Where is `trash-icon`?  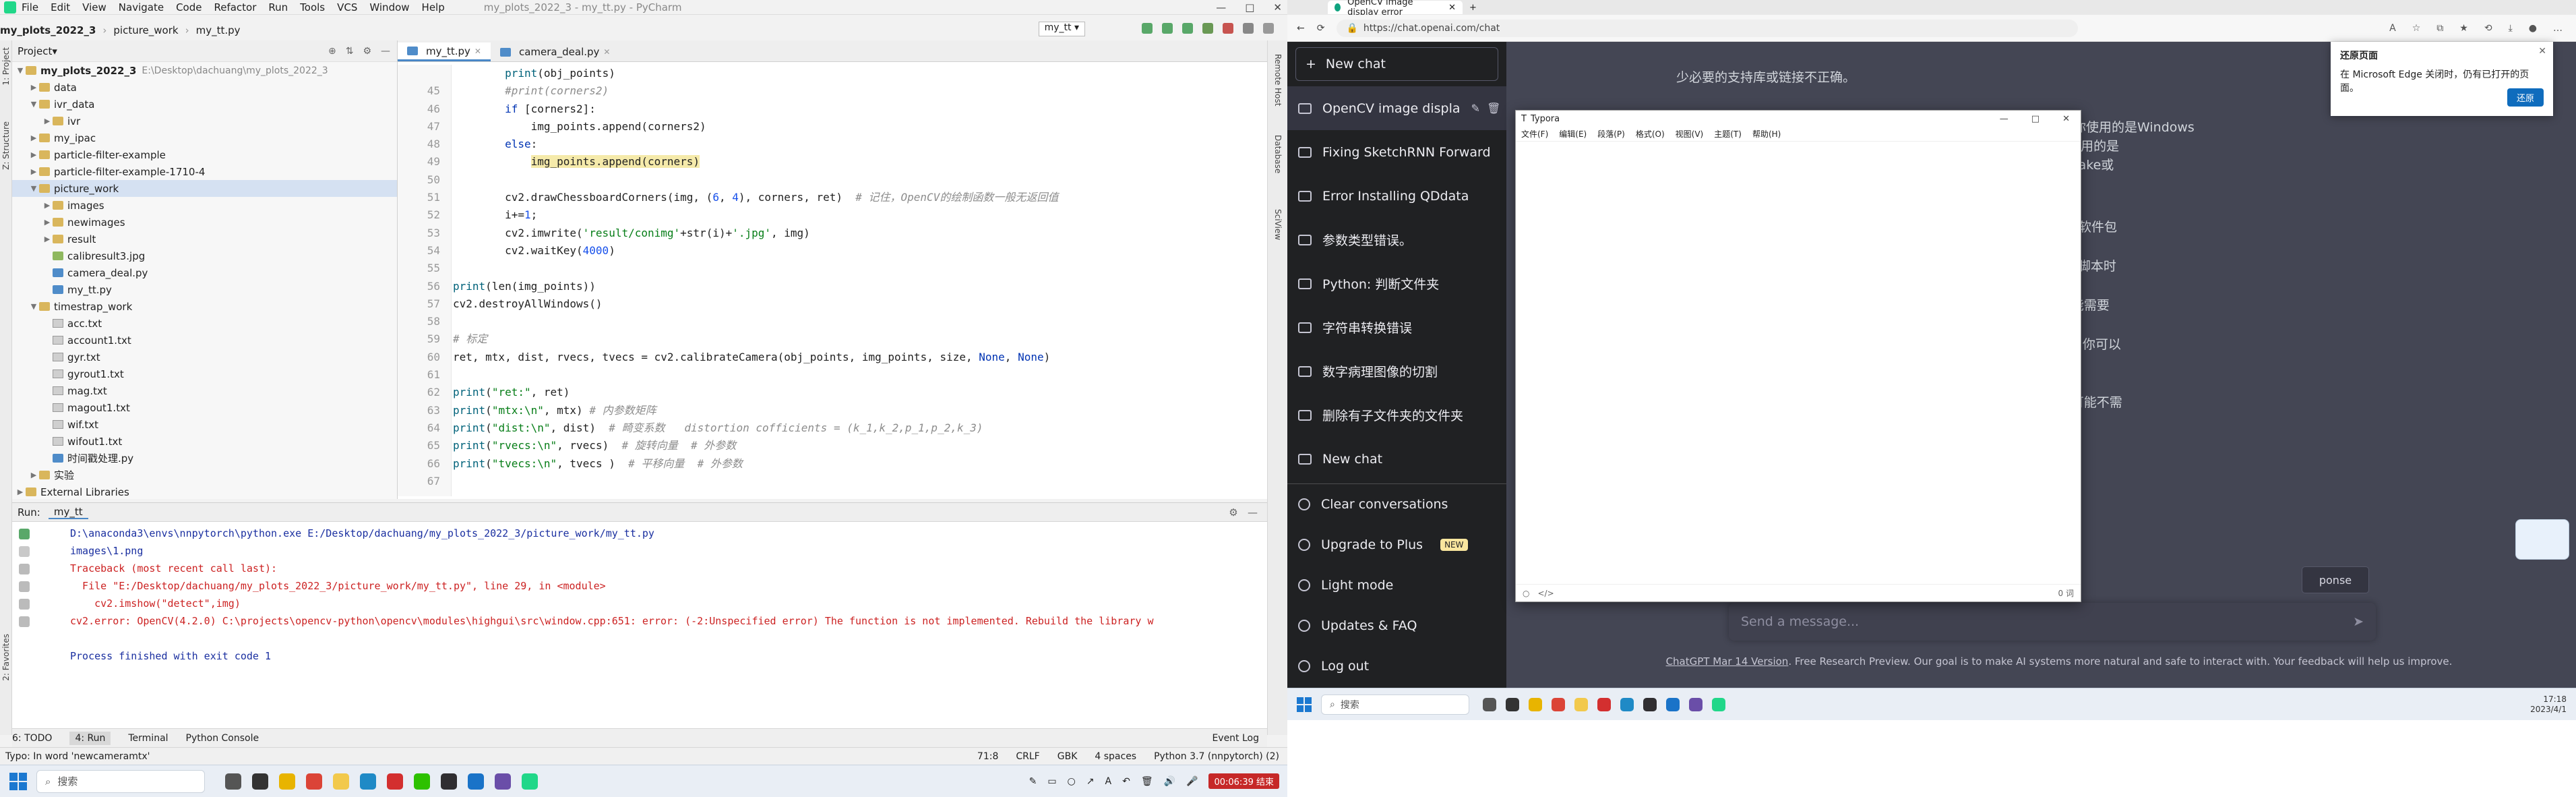
trash-icon is located at coordinates (24, 622).